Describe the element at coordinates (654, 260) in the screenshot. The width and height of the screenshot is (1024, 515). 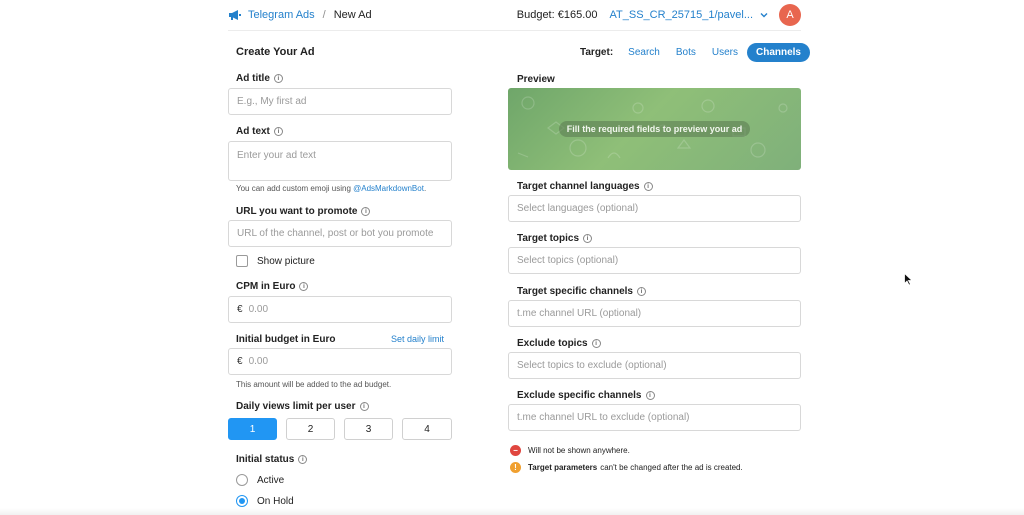
I see `topics-select: Select topics (optional)` at that location.